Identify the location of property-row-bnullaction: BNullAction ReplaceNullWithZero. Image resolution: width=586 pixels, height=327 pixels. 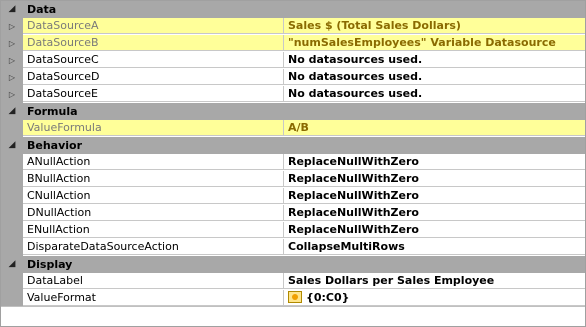
(293, 179).